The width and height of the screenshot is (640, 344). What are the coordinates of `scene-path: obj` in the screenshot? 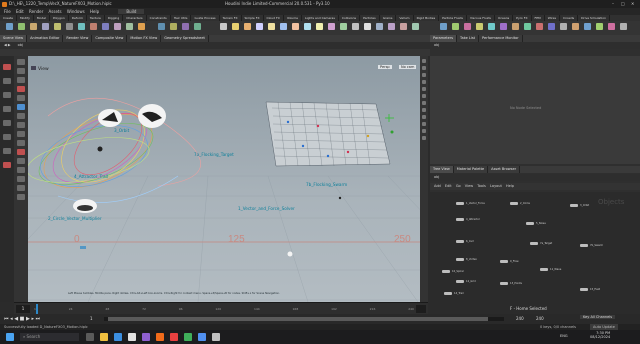 It's located at (20, 45).